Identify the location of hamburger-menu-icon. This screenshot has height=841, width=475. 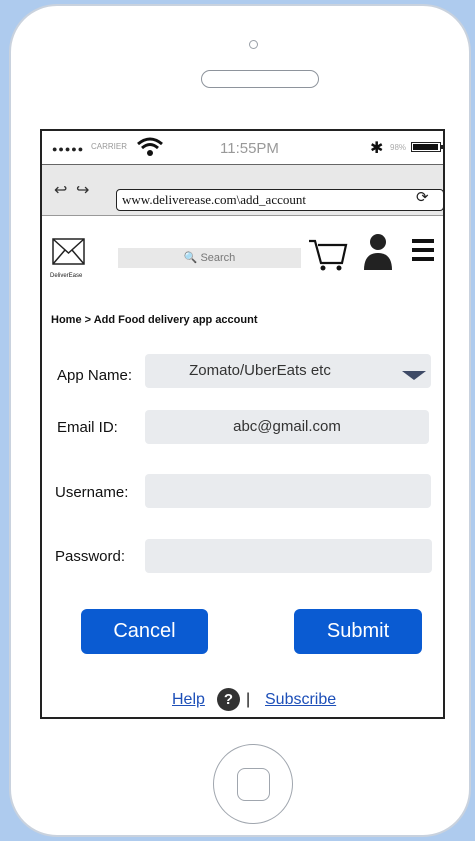
(423, 250).